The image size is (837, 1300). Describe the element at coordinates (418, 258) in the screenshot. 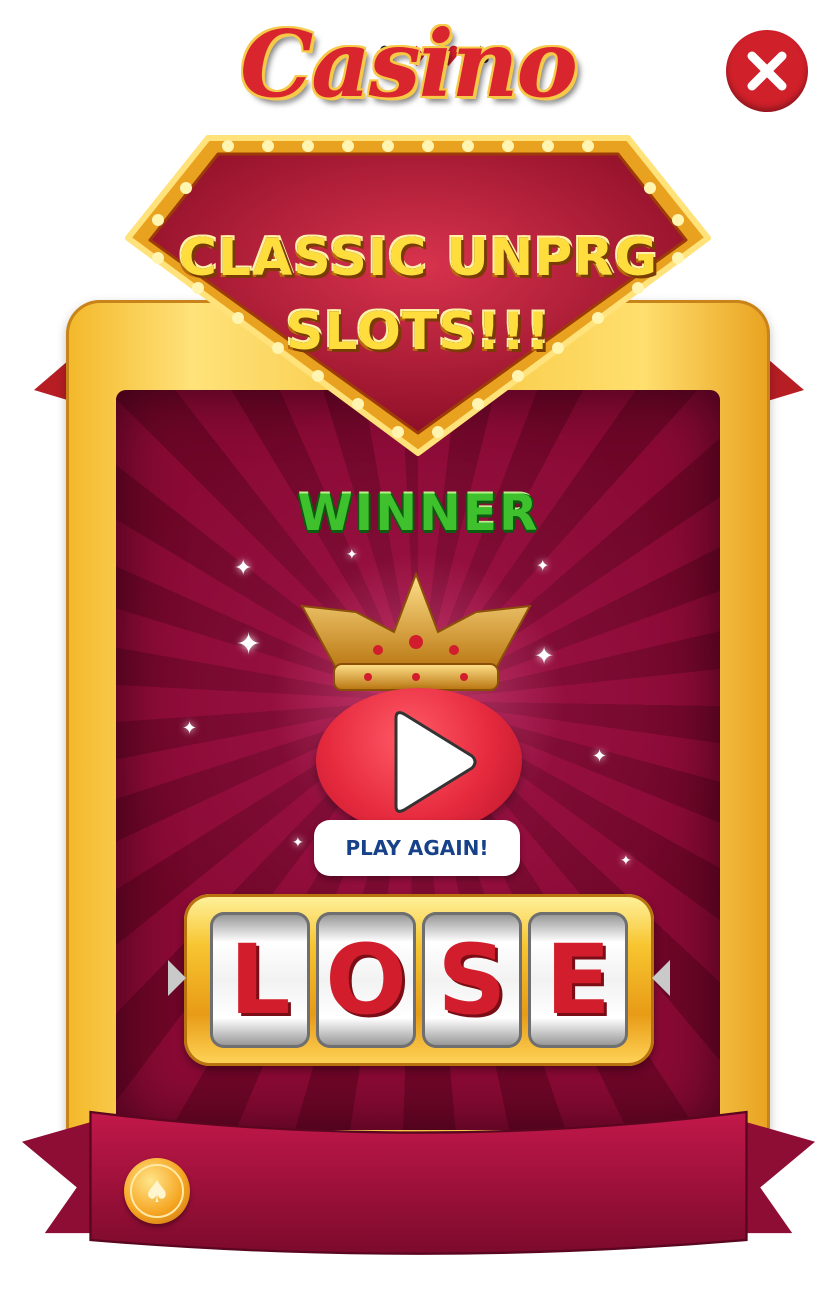

I see `sign-title-line-1: CLASSIC UNPRG` at that location.